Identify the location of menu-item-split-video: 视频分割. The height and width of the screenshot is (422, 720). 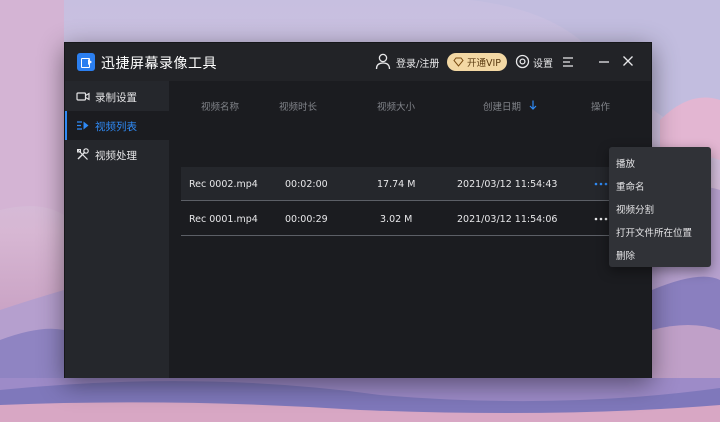
(635, 209).